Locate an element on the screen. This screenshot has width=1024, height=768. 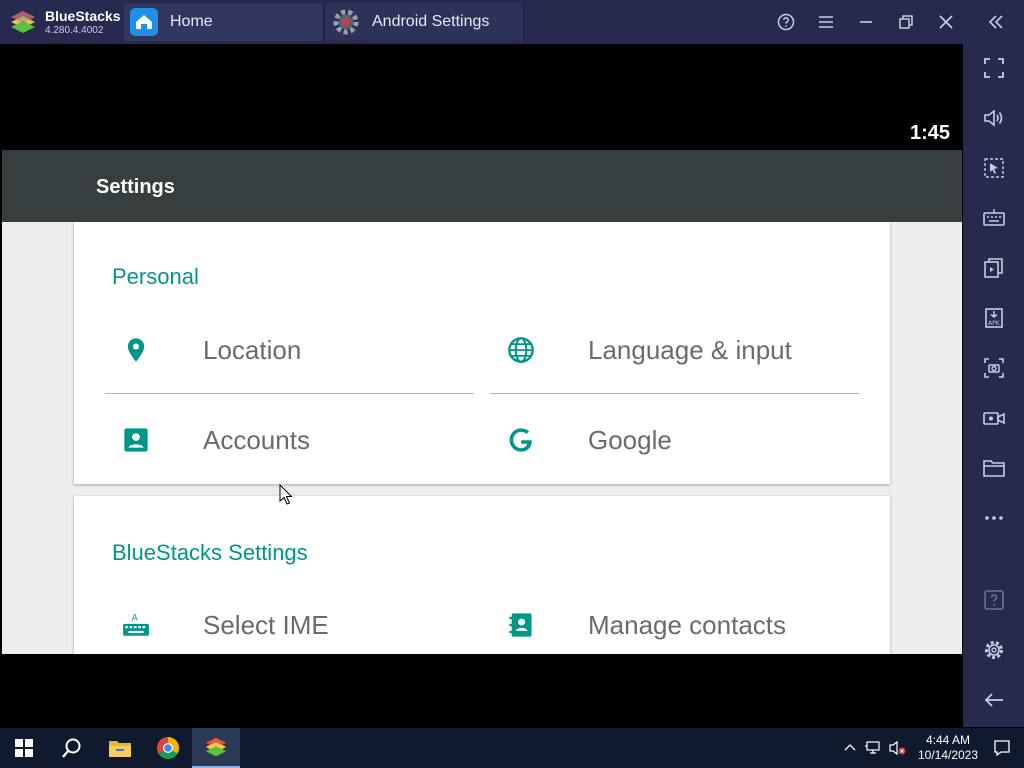
section-header-bluestacks-settings: BlueStacks Settings is located at coordinates (210, 552).